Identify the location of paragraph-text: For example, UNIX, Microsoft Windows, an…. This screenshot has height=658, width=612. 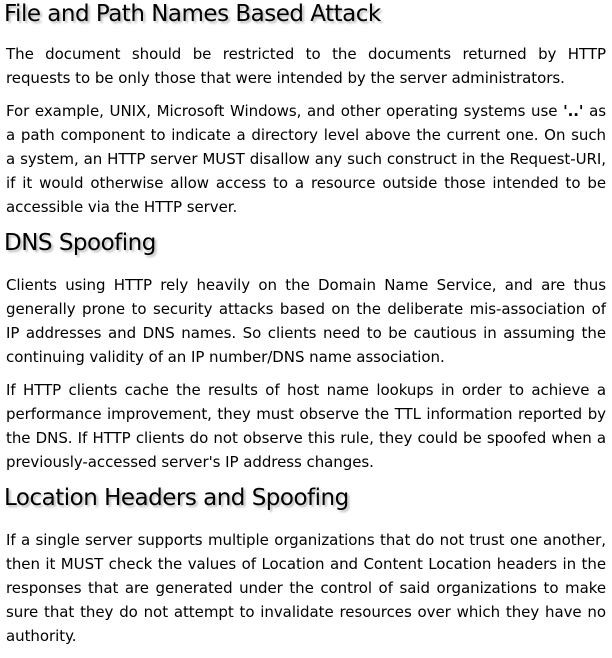
(285, 111).